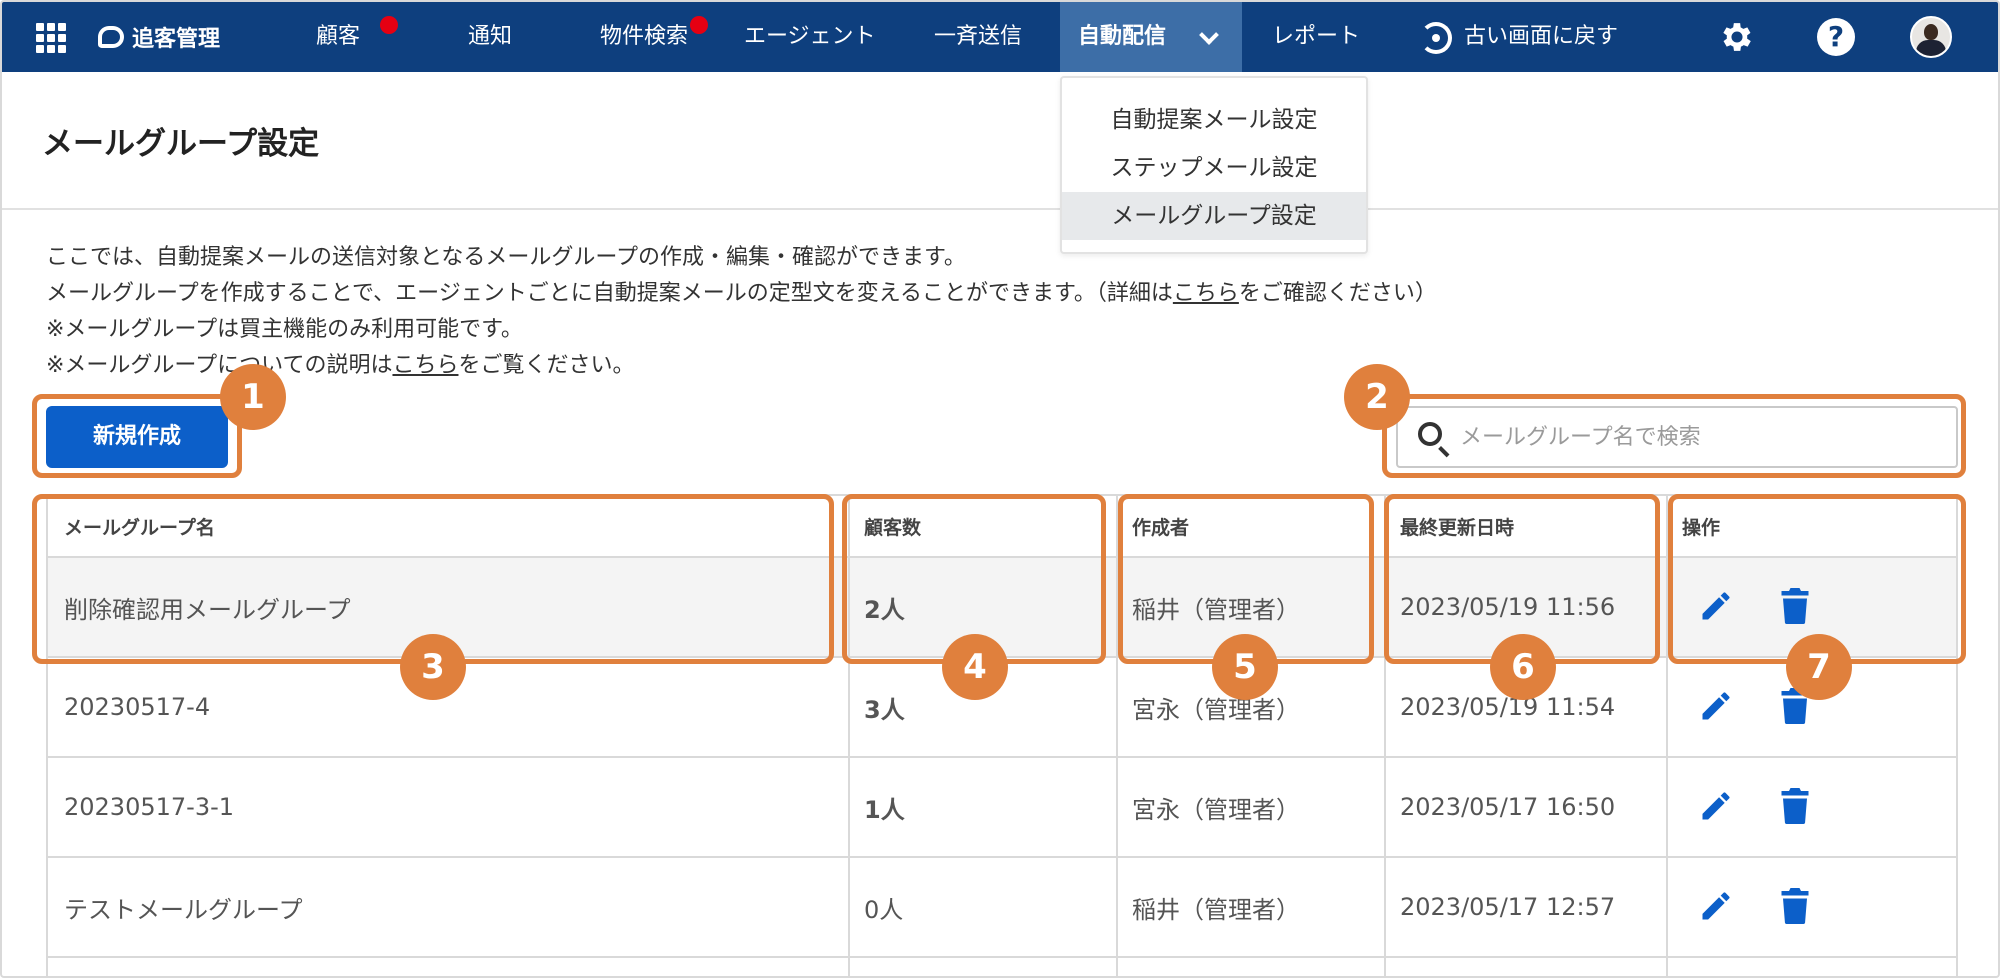 The width and height of the screenshot is (2000, 978). I want to click on auto-delivery-dropdown: 自動提案メール設定 ステップメール設定 メールグループ設定, so click(1214, 165).